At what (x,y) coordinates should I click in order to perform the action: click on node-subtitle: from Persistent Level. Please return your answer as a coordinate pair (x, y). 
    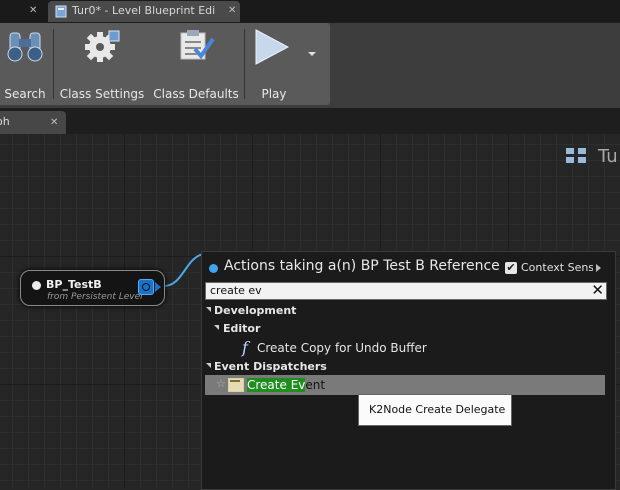
    Looking at the image, I should click on (95, 297).